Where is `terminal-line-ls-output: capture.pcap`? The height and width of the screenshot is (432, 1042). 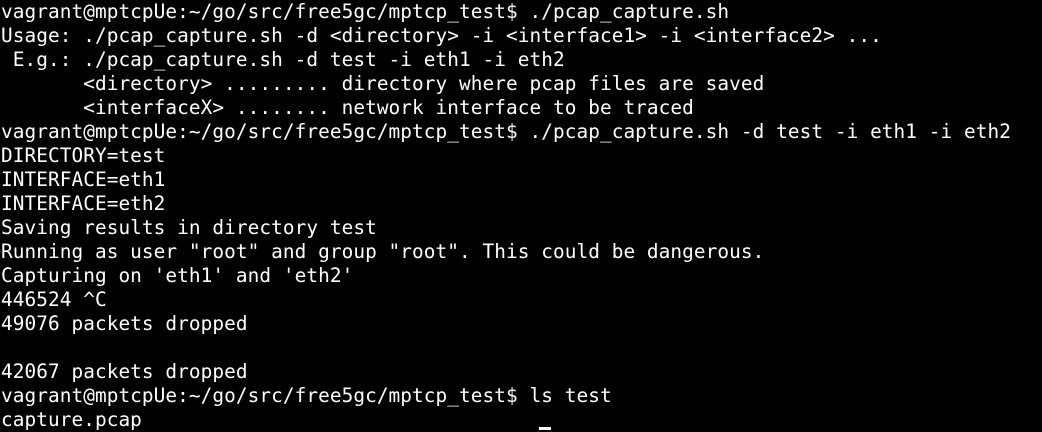 terminal-line-ls-output: capture.pcap is located at coordinates (71, 419).